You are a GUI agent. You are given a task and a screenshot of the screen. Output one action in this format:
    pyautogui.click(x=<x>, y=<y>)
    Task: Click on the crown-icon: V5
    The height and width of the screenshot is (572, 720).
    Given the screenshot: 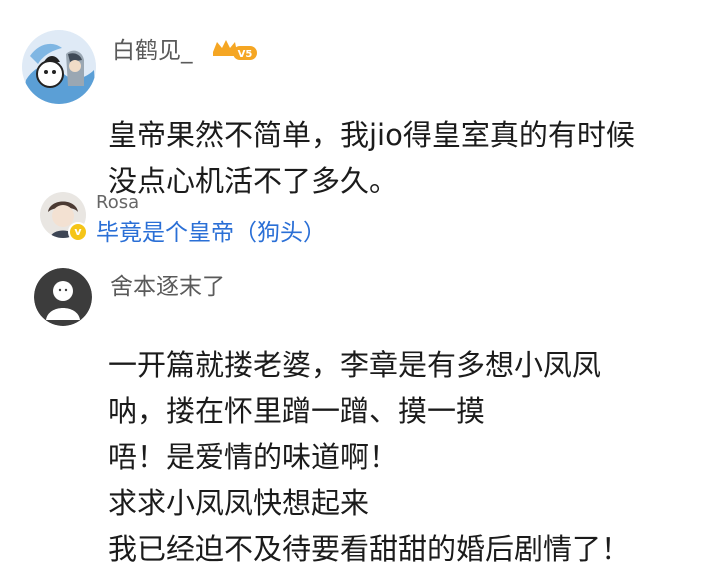 What is the action you would take?
    pyautogui.click(x=235, y=50)
    